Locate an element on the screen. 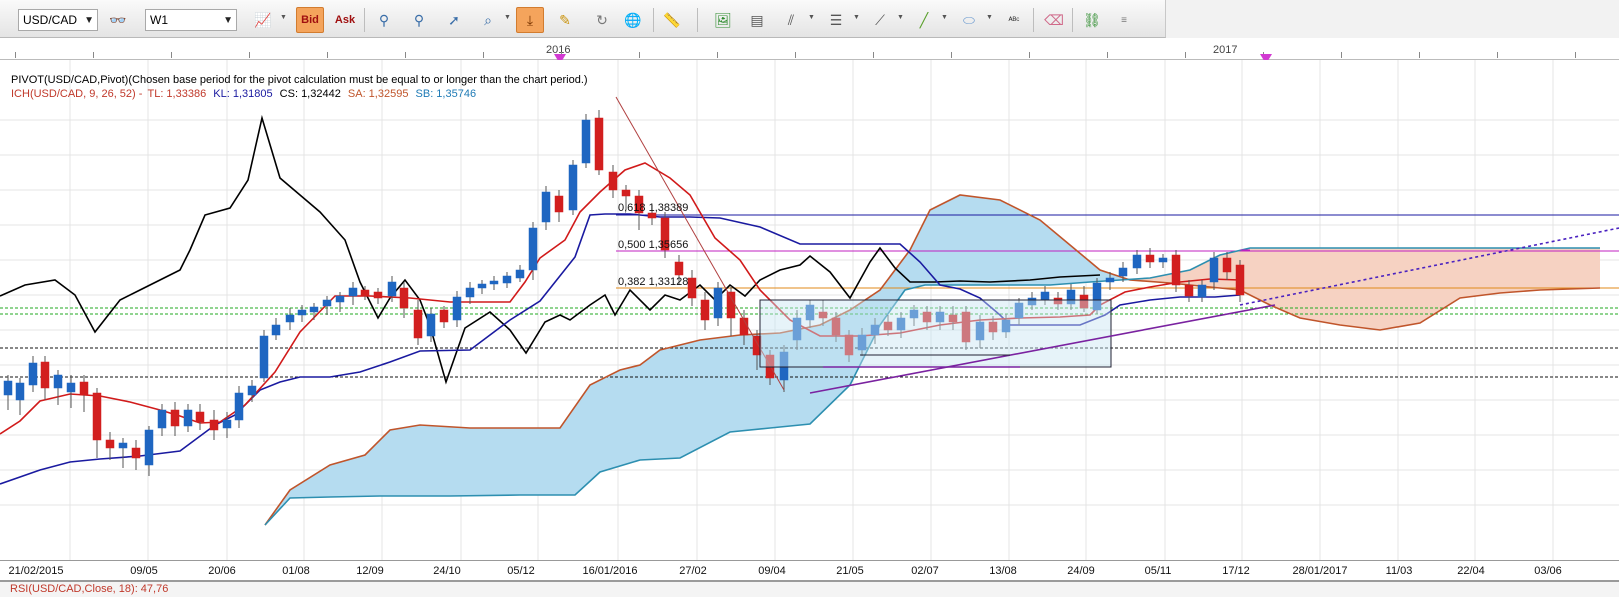 This screenshot has height=597, width=1619. ruler-icon: 📏 is located at coordinates (672, 20).